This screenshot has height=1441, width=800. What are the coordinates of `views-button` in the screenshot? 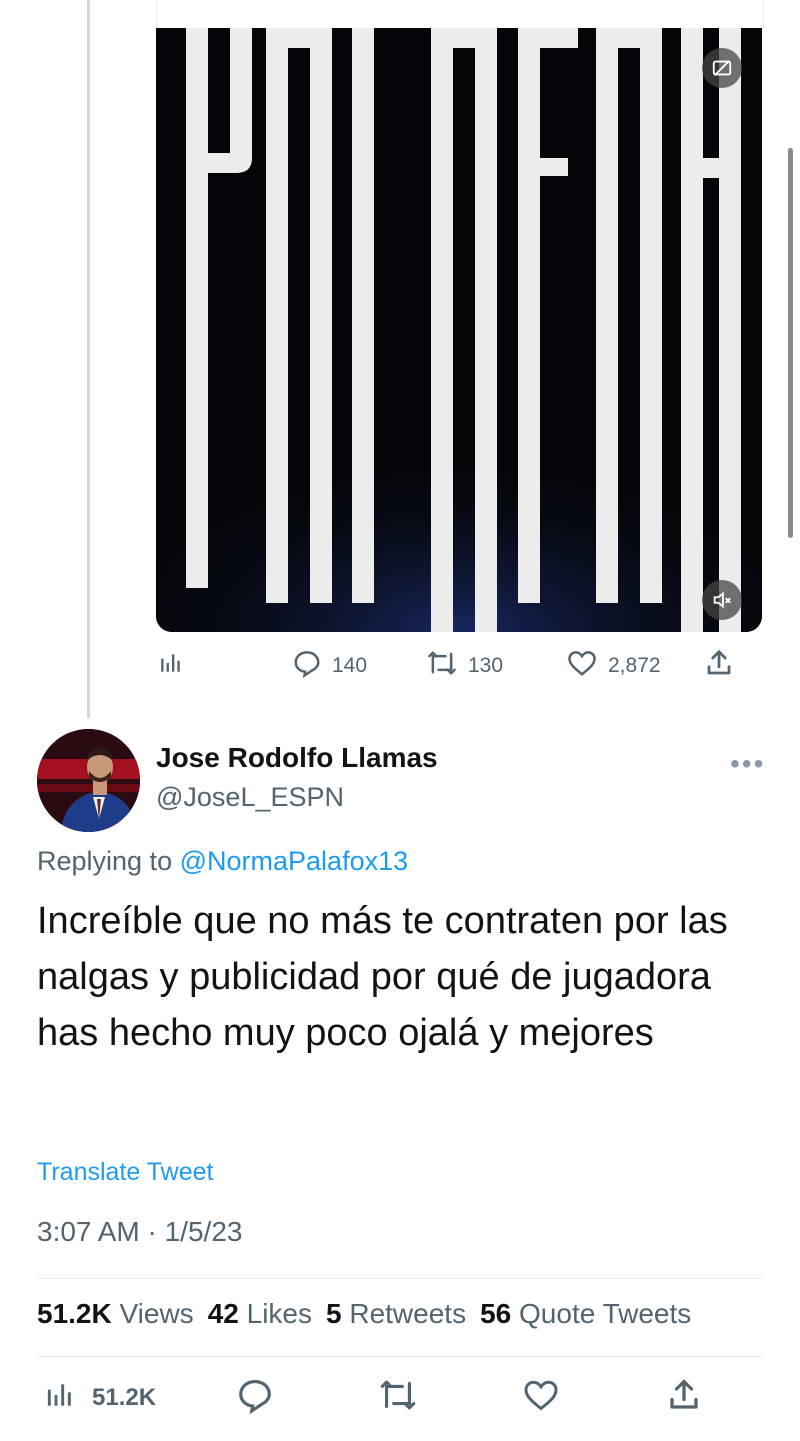 It's located at (171, 666).